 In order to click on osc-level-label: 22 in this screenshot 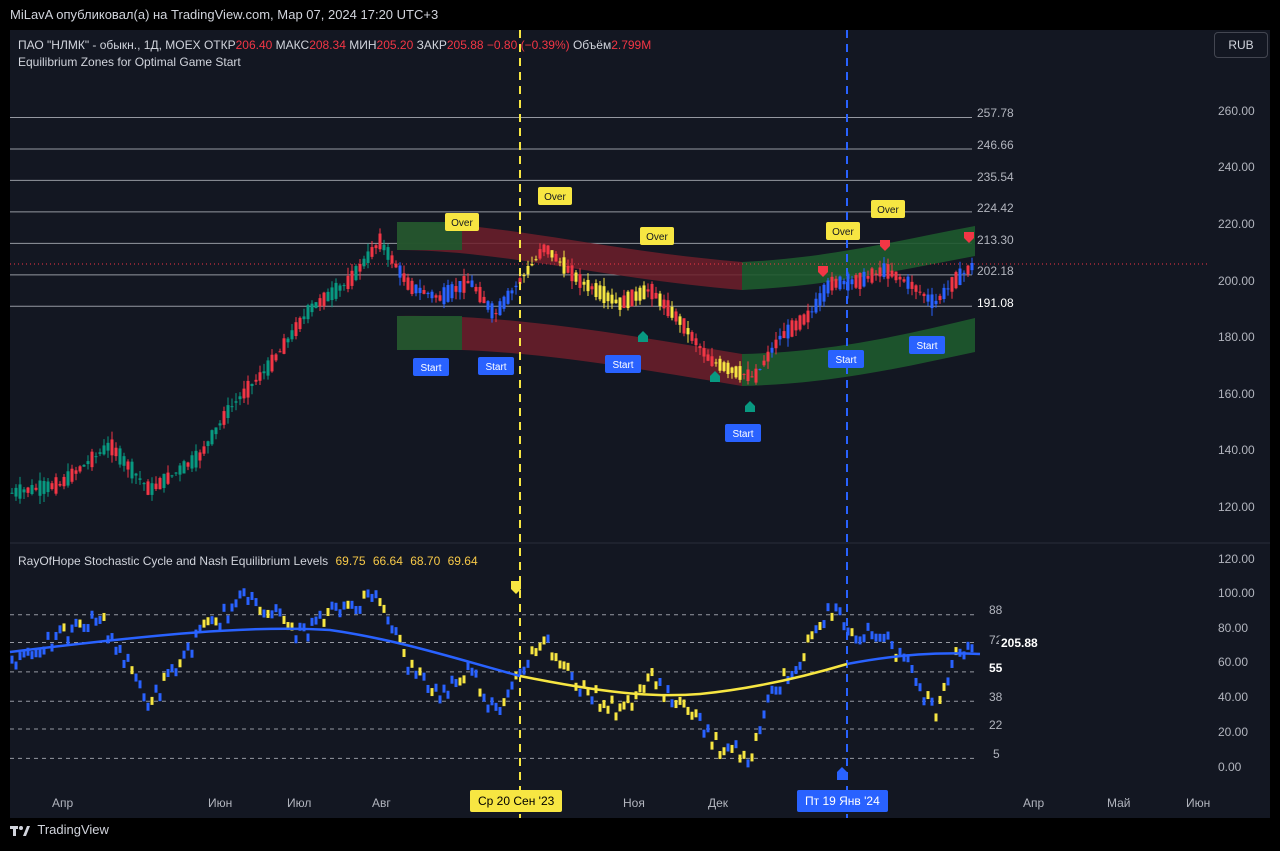, I will do `click(996, 725)`.